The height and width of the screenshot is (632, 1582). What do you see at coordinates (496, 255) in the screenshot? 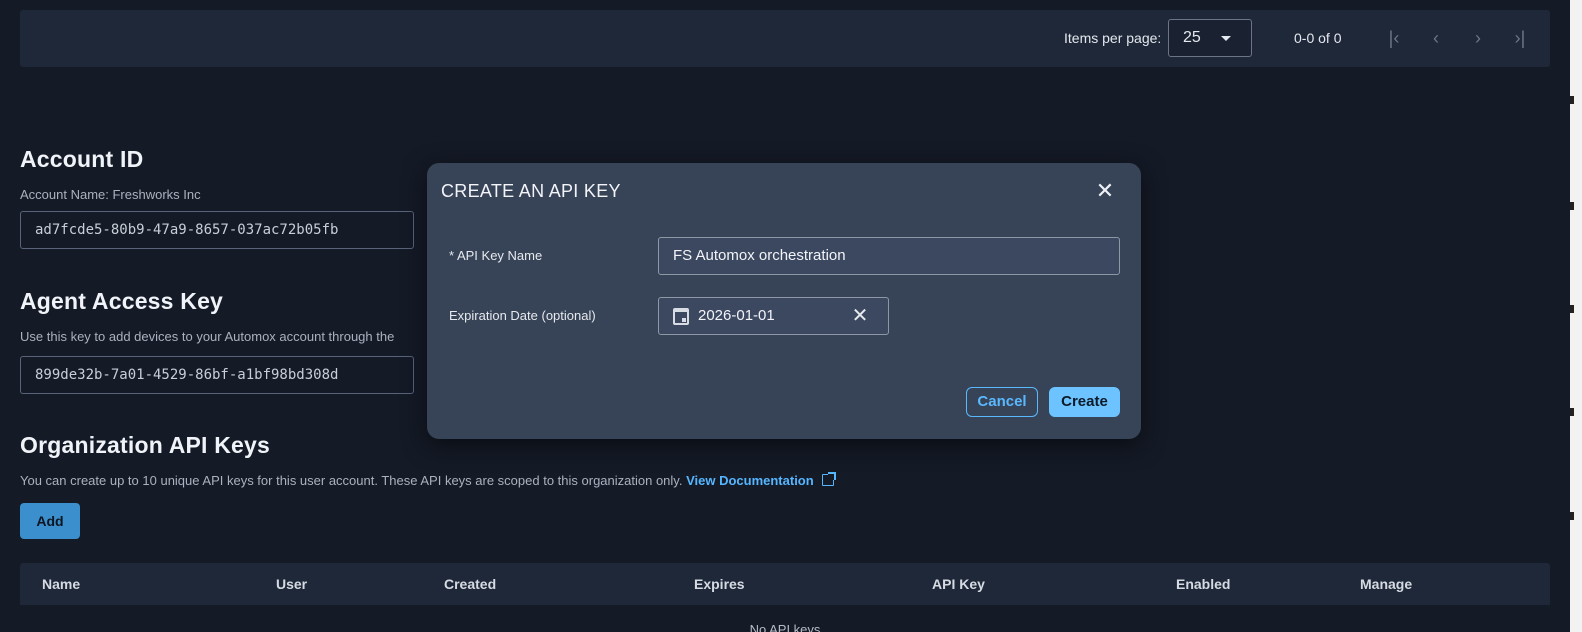
I see `api-key-name-label: * API Key Name` at bounding box center [496, 255].